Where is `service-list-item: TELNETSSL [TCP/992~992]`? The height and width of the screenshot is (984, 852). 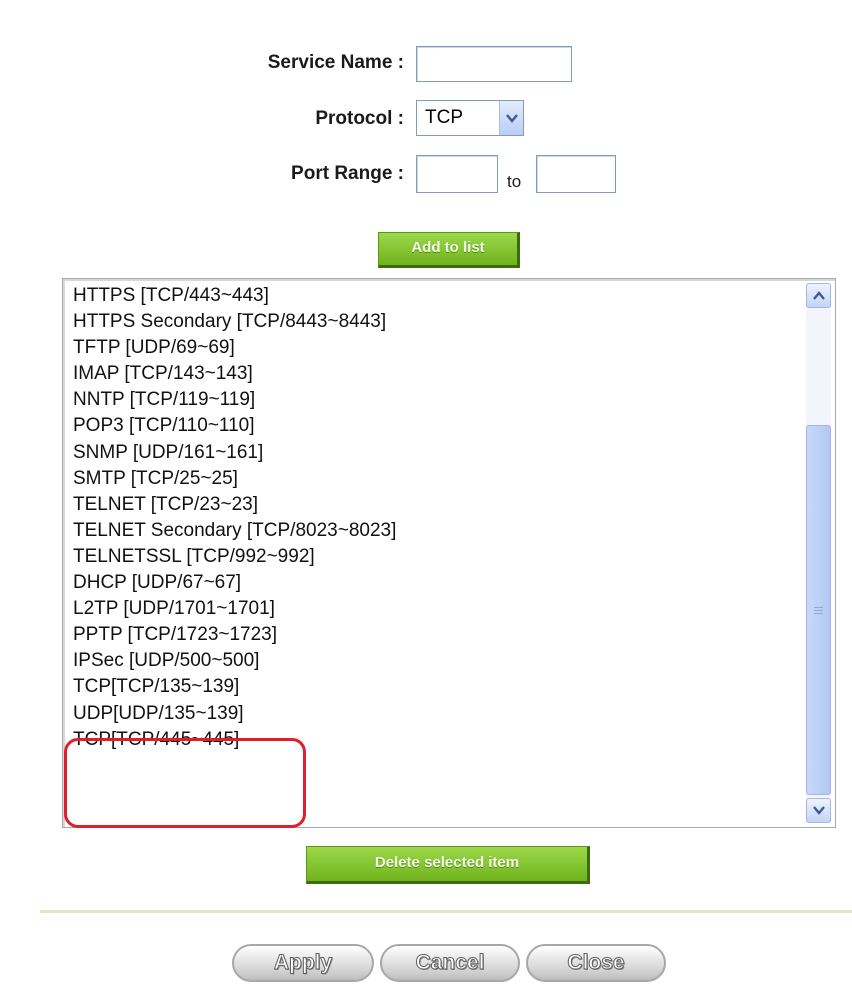 service-list-item: TELNETSSL [TCP/992~992] is located at coordinates (437, 557).